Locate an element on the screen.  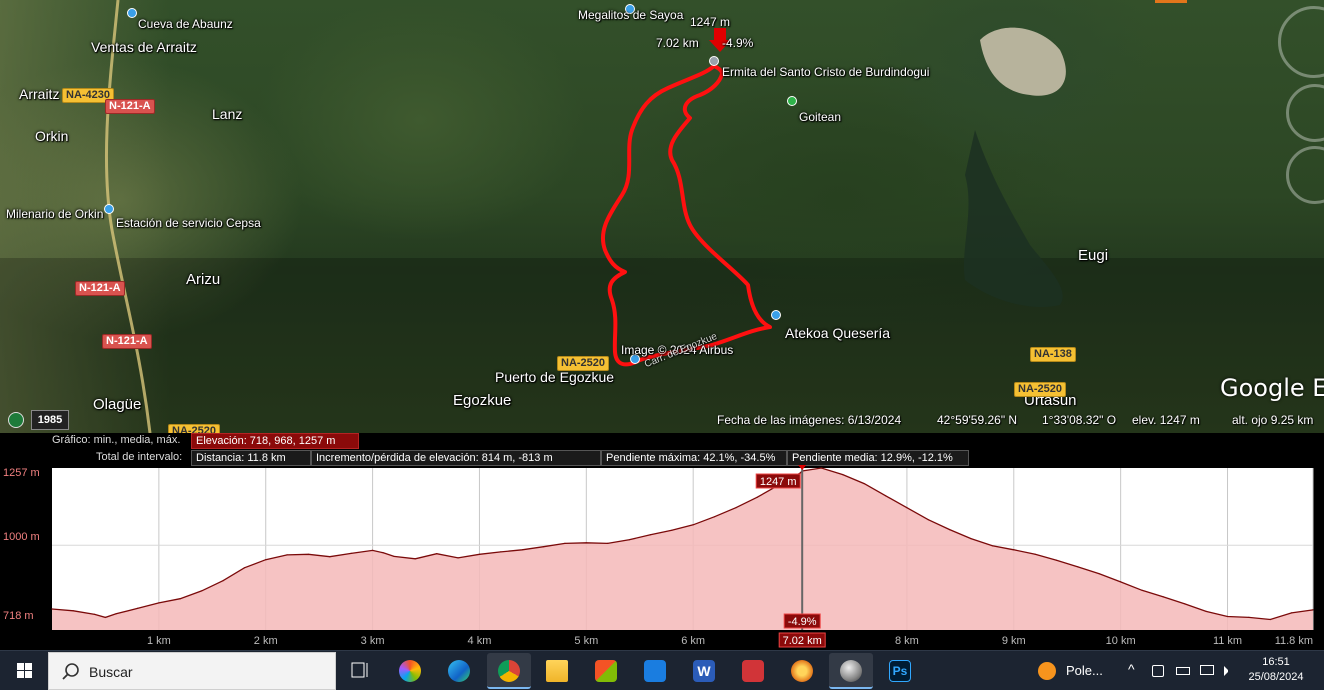
weather-icon is located at coordinates (1047, 671).